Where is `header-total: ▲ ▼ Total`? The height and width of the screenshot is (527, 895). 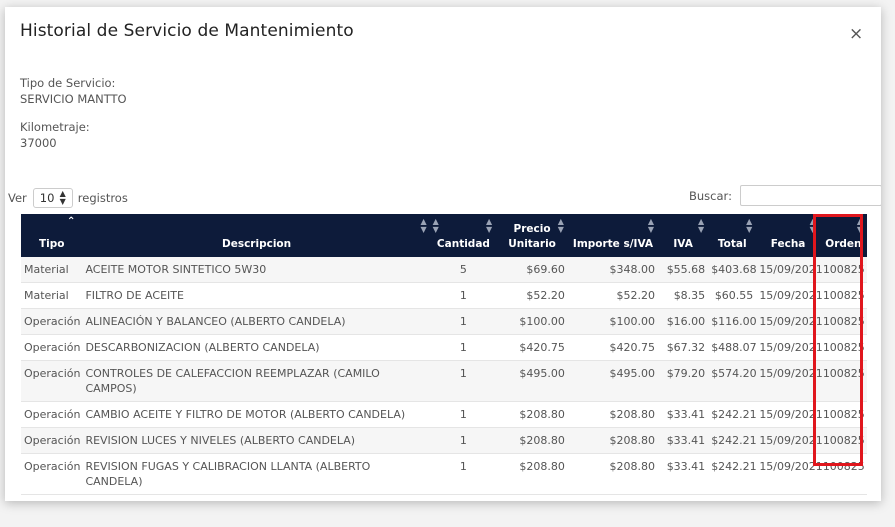 header-total: ▲ ▼ Total is located at coordinates (732, 235).